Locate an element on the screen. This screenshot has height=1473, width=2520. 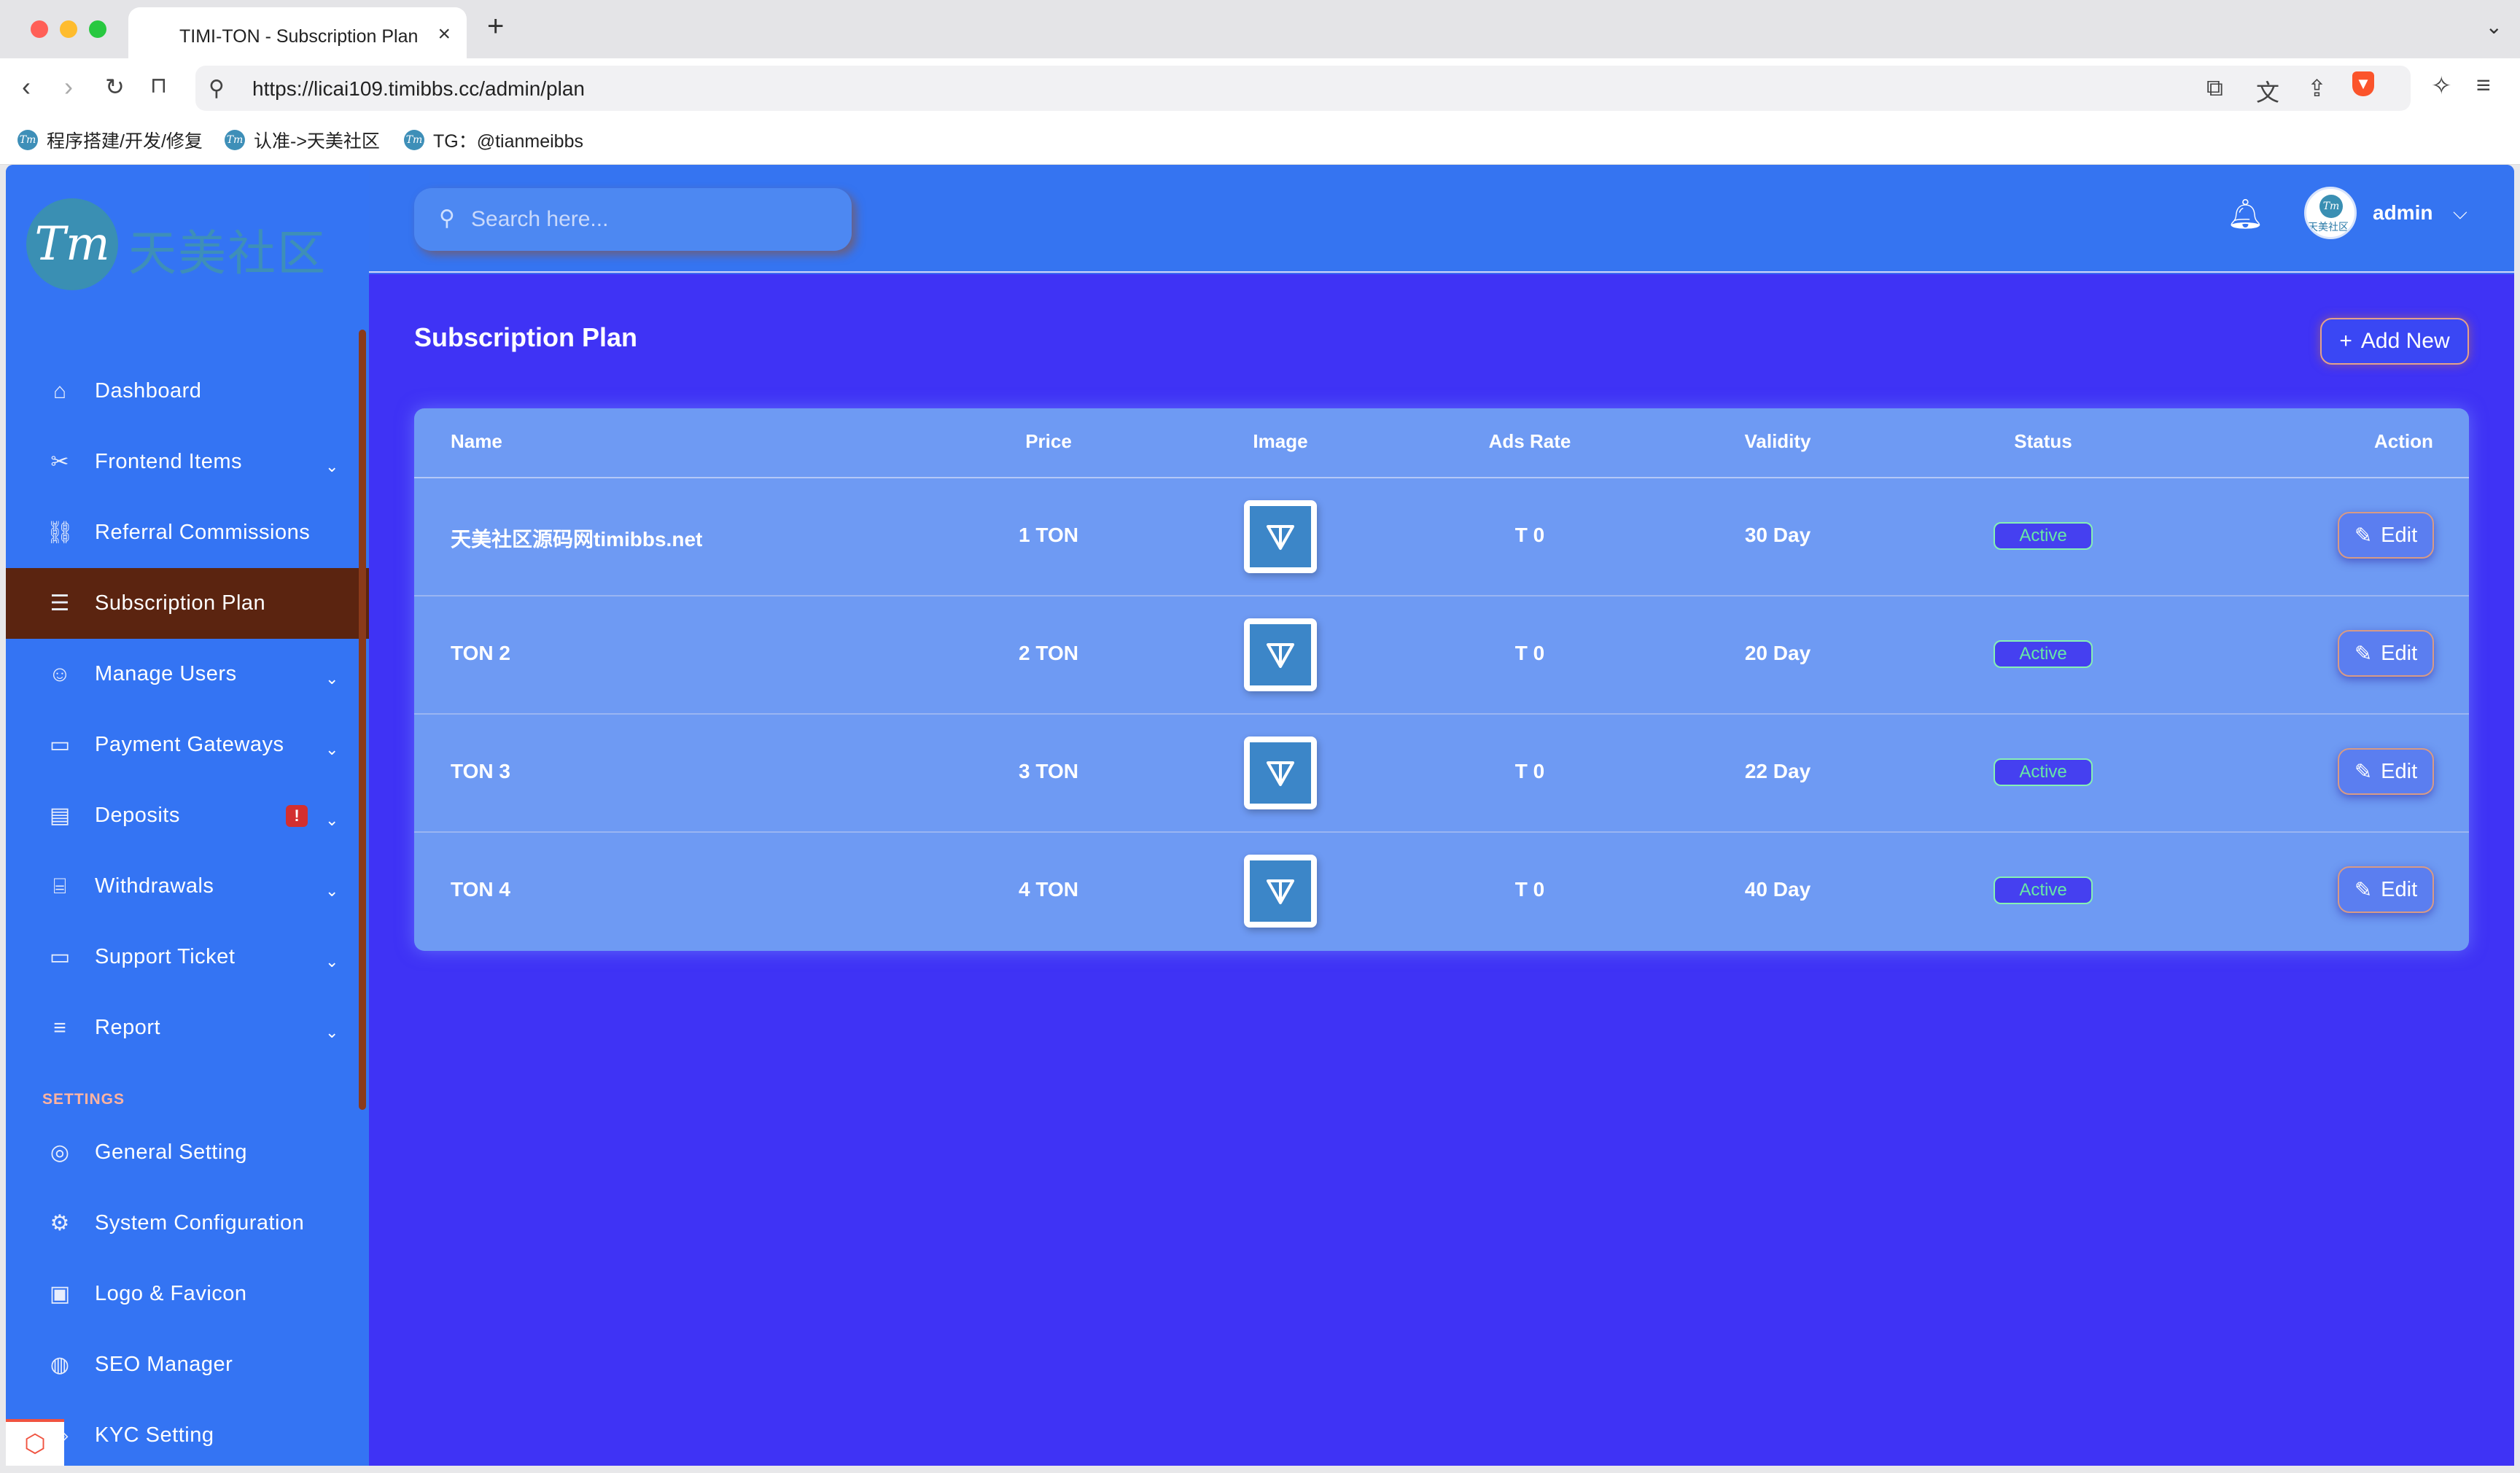
settings-heading: SETTINGS is located at coordinates (83, 1099).